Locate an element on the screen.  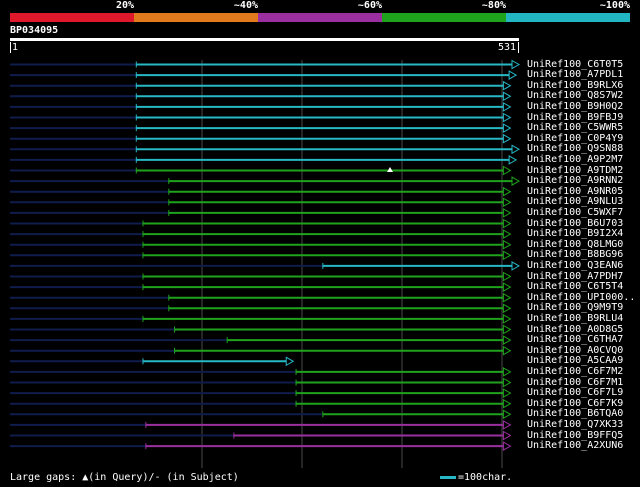
hit-label: UniRef100_A9RNN2 is located at coordinates (575, 180).